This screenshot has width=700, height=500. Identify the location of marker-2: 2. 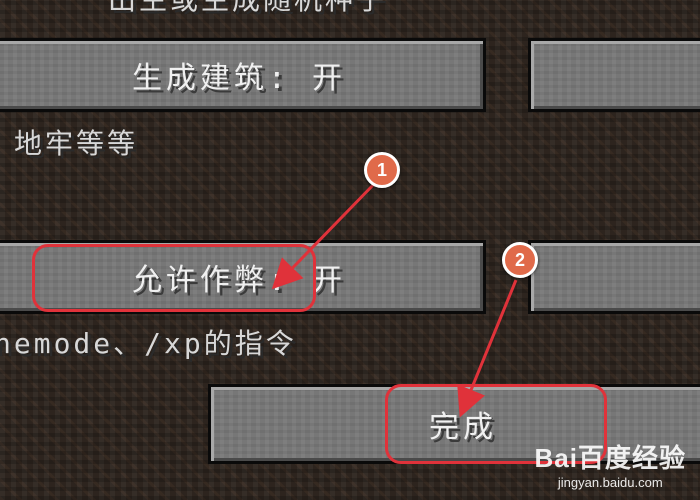
(520, 260).